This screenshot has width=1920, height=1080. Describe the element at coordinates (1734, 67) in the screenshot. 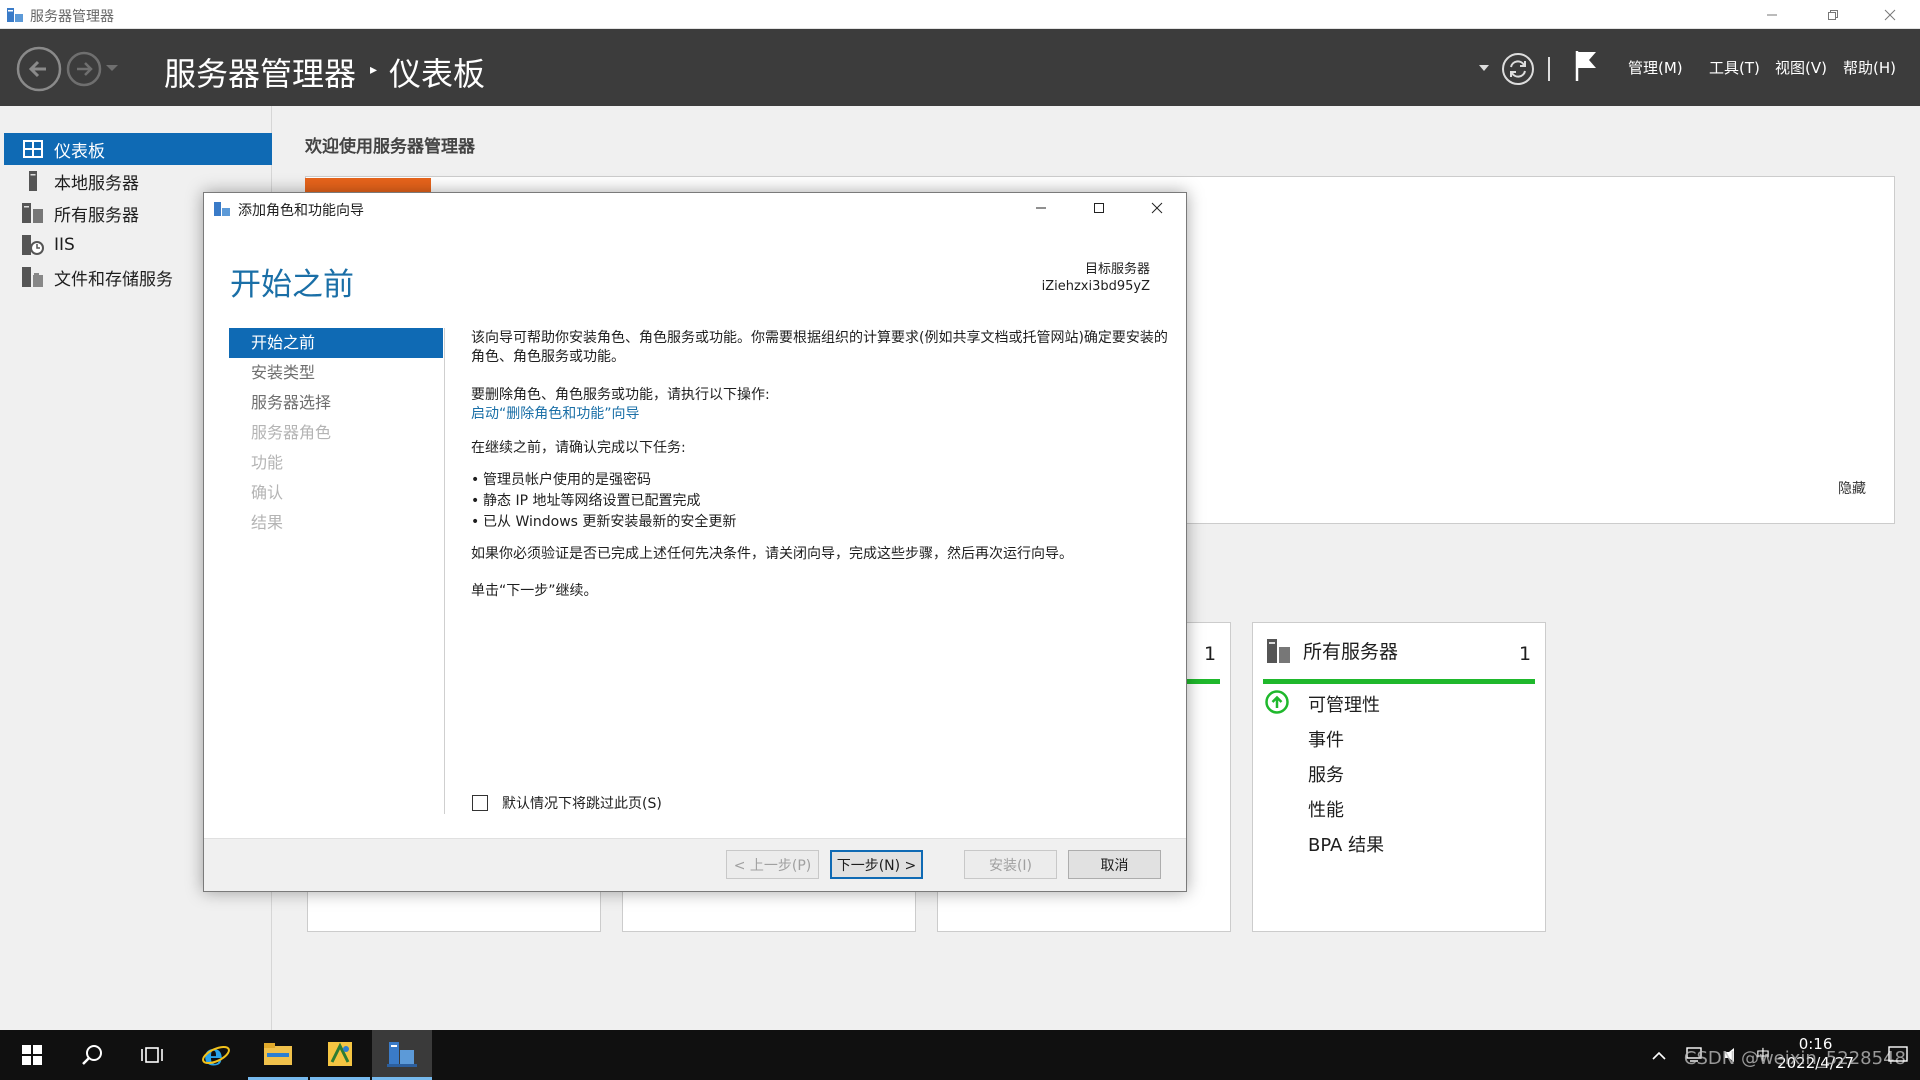

I see `menu-tools: 工具(T)` at that location.